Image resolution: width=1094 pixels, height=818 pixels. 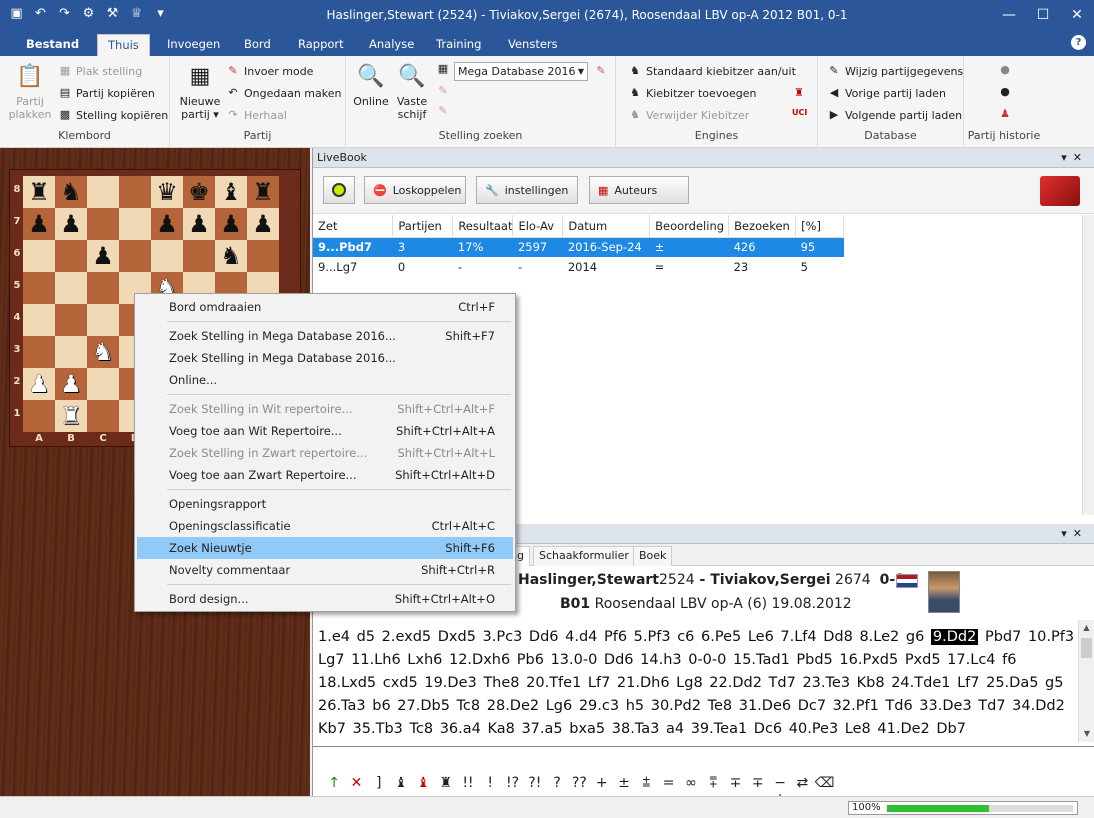 I want to click on help-icon: ?, so click(x=1078, y=42).